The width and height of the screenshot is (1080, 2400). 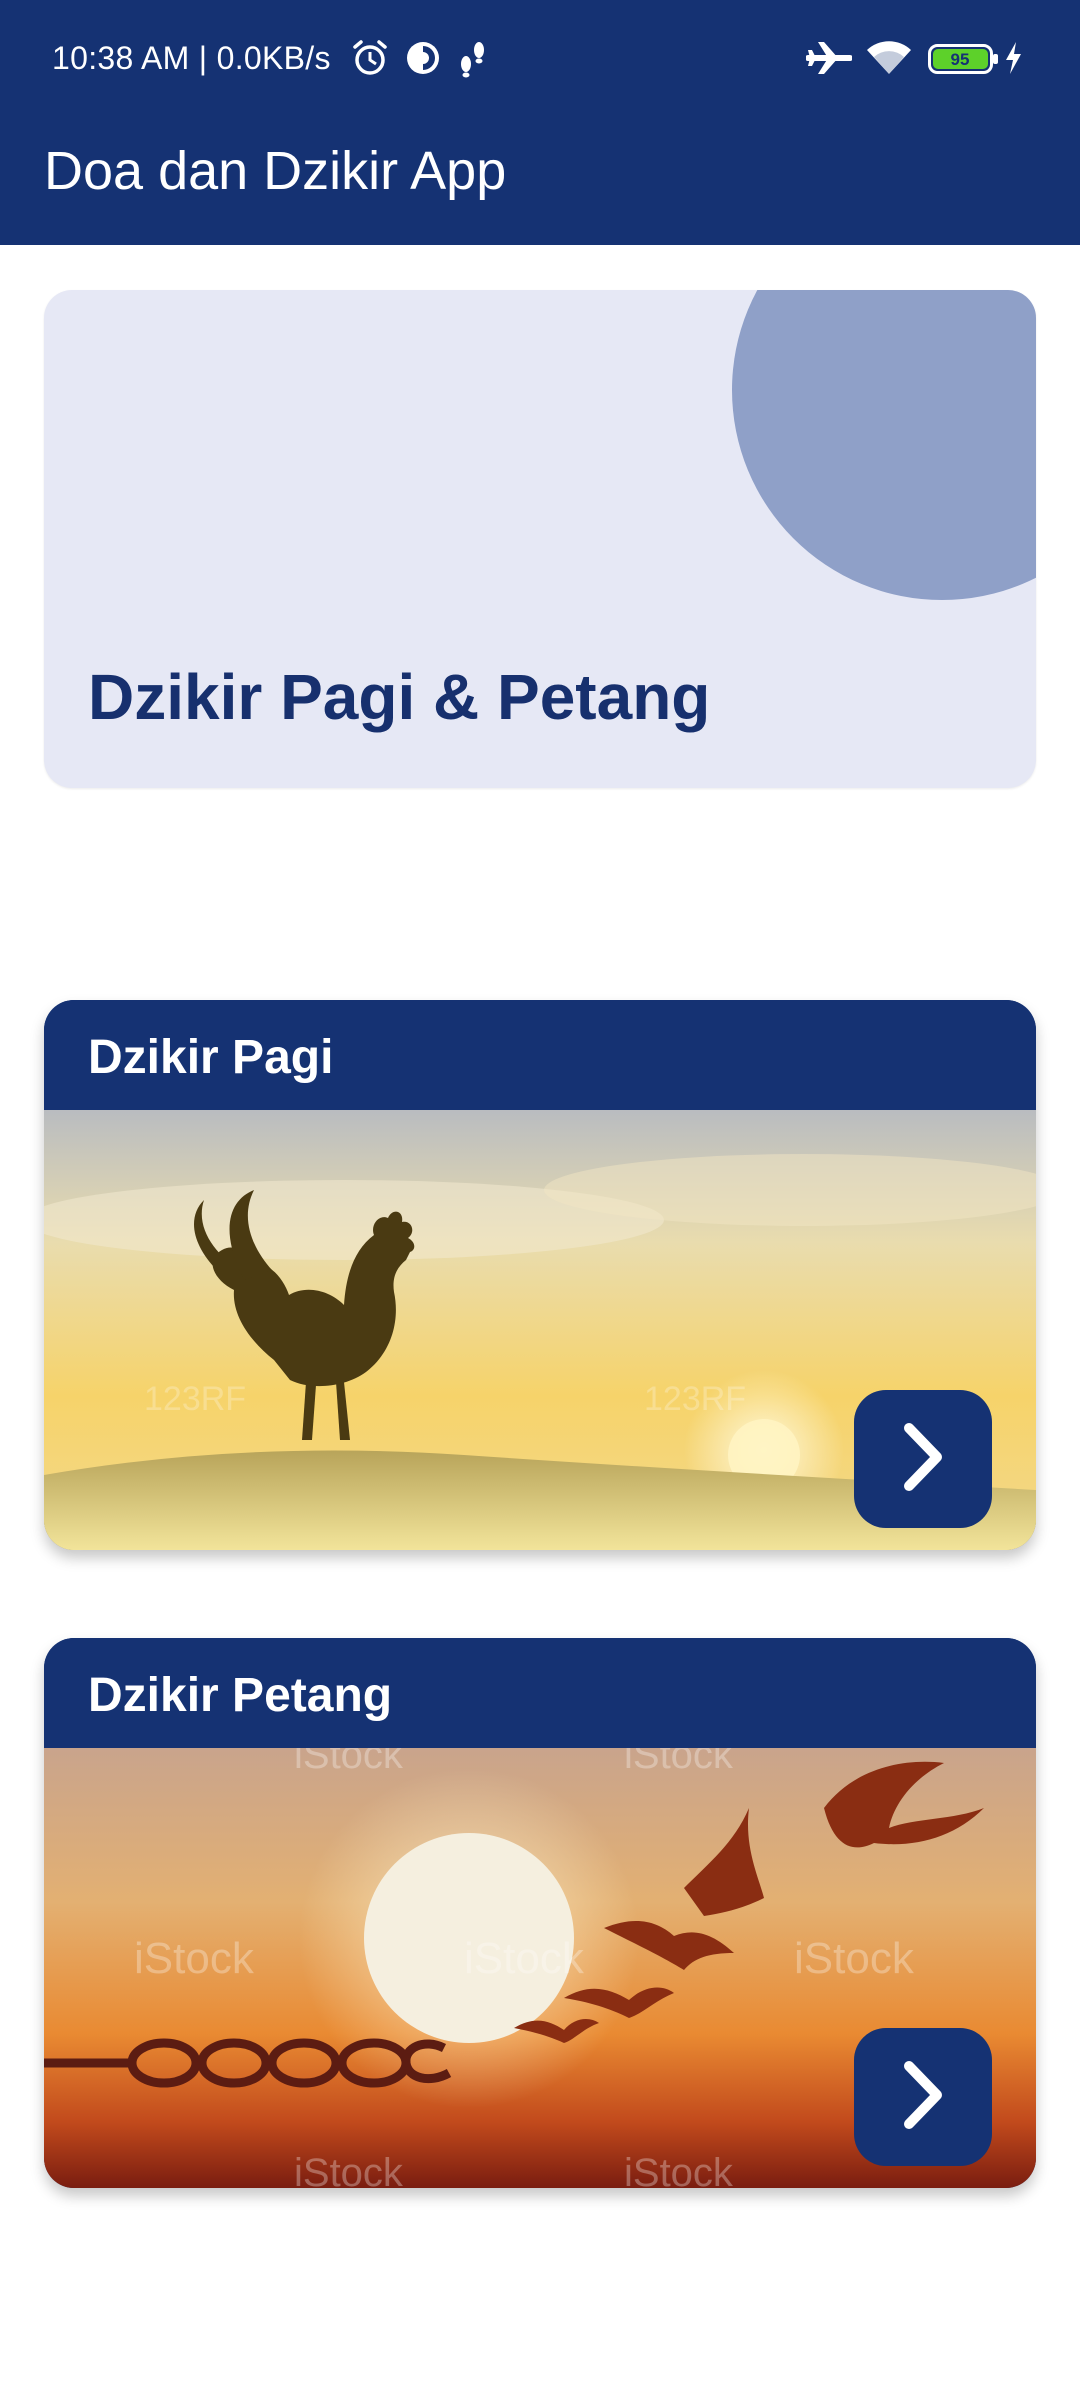 I want to click on battery-level-text: 95, so click(x=960, y=59).